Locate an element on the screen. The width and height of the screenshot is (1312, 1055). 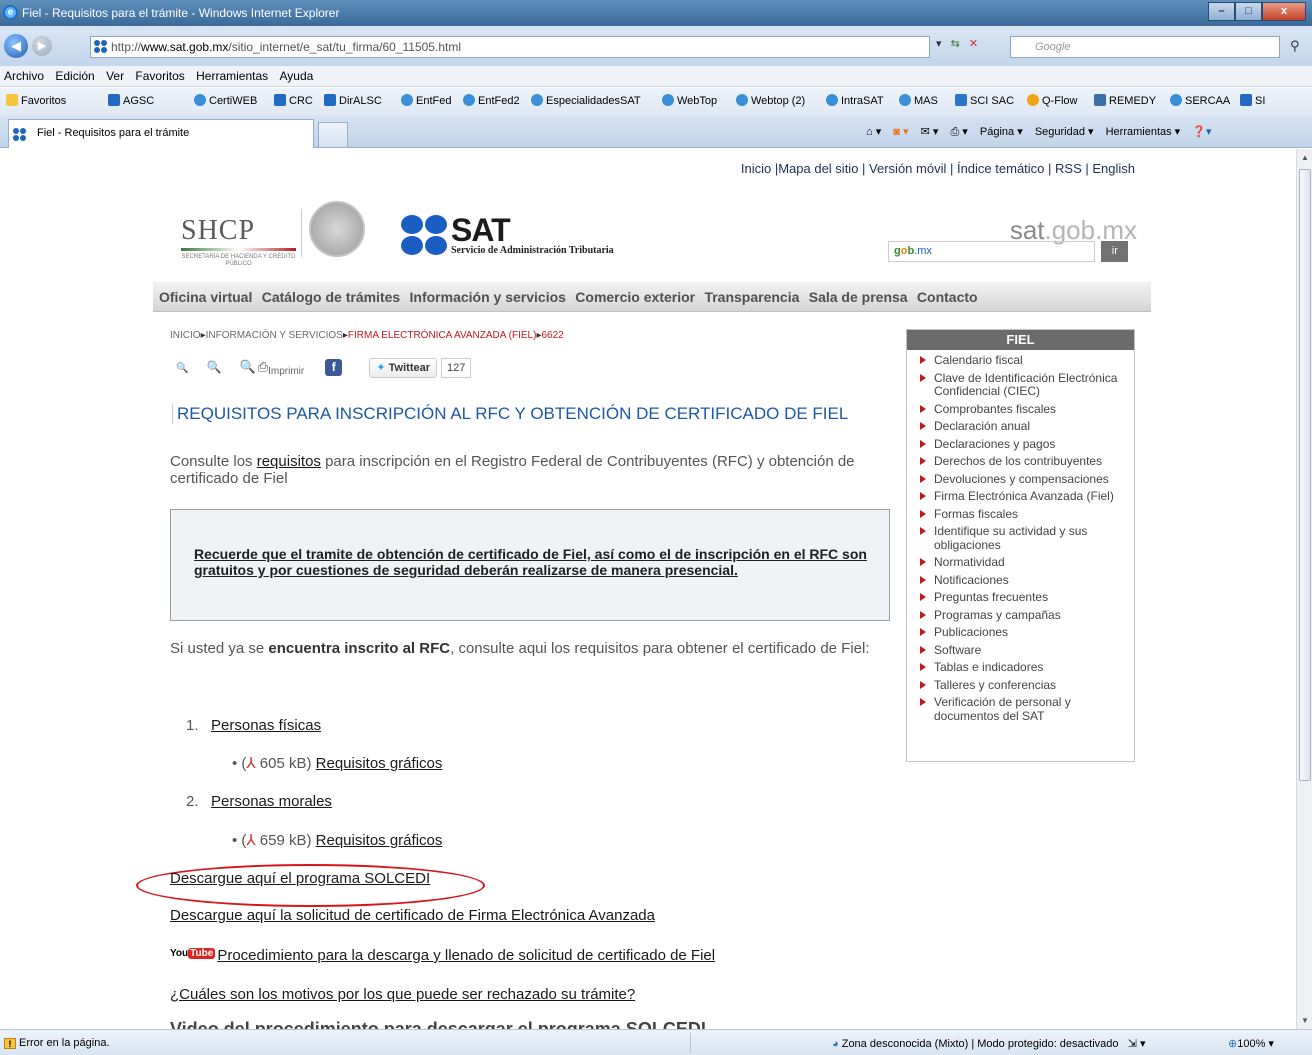
requisitos-graficos-morales-link: Requisitos gráficos is located at coordinates (379, 840).